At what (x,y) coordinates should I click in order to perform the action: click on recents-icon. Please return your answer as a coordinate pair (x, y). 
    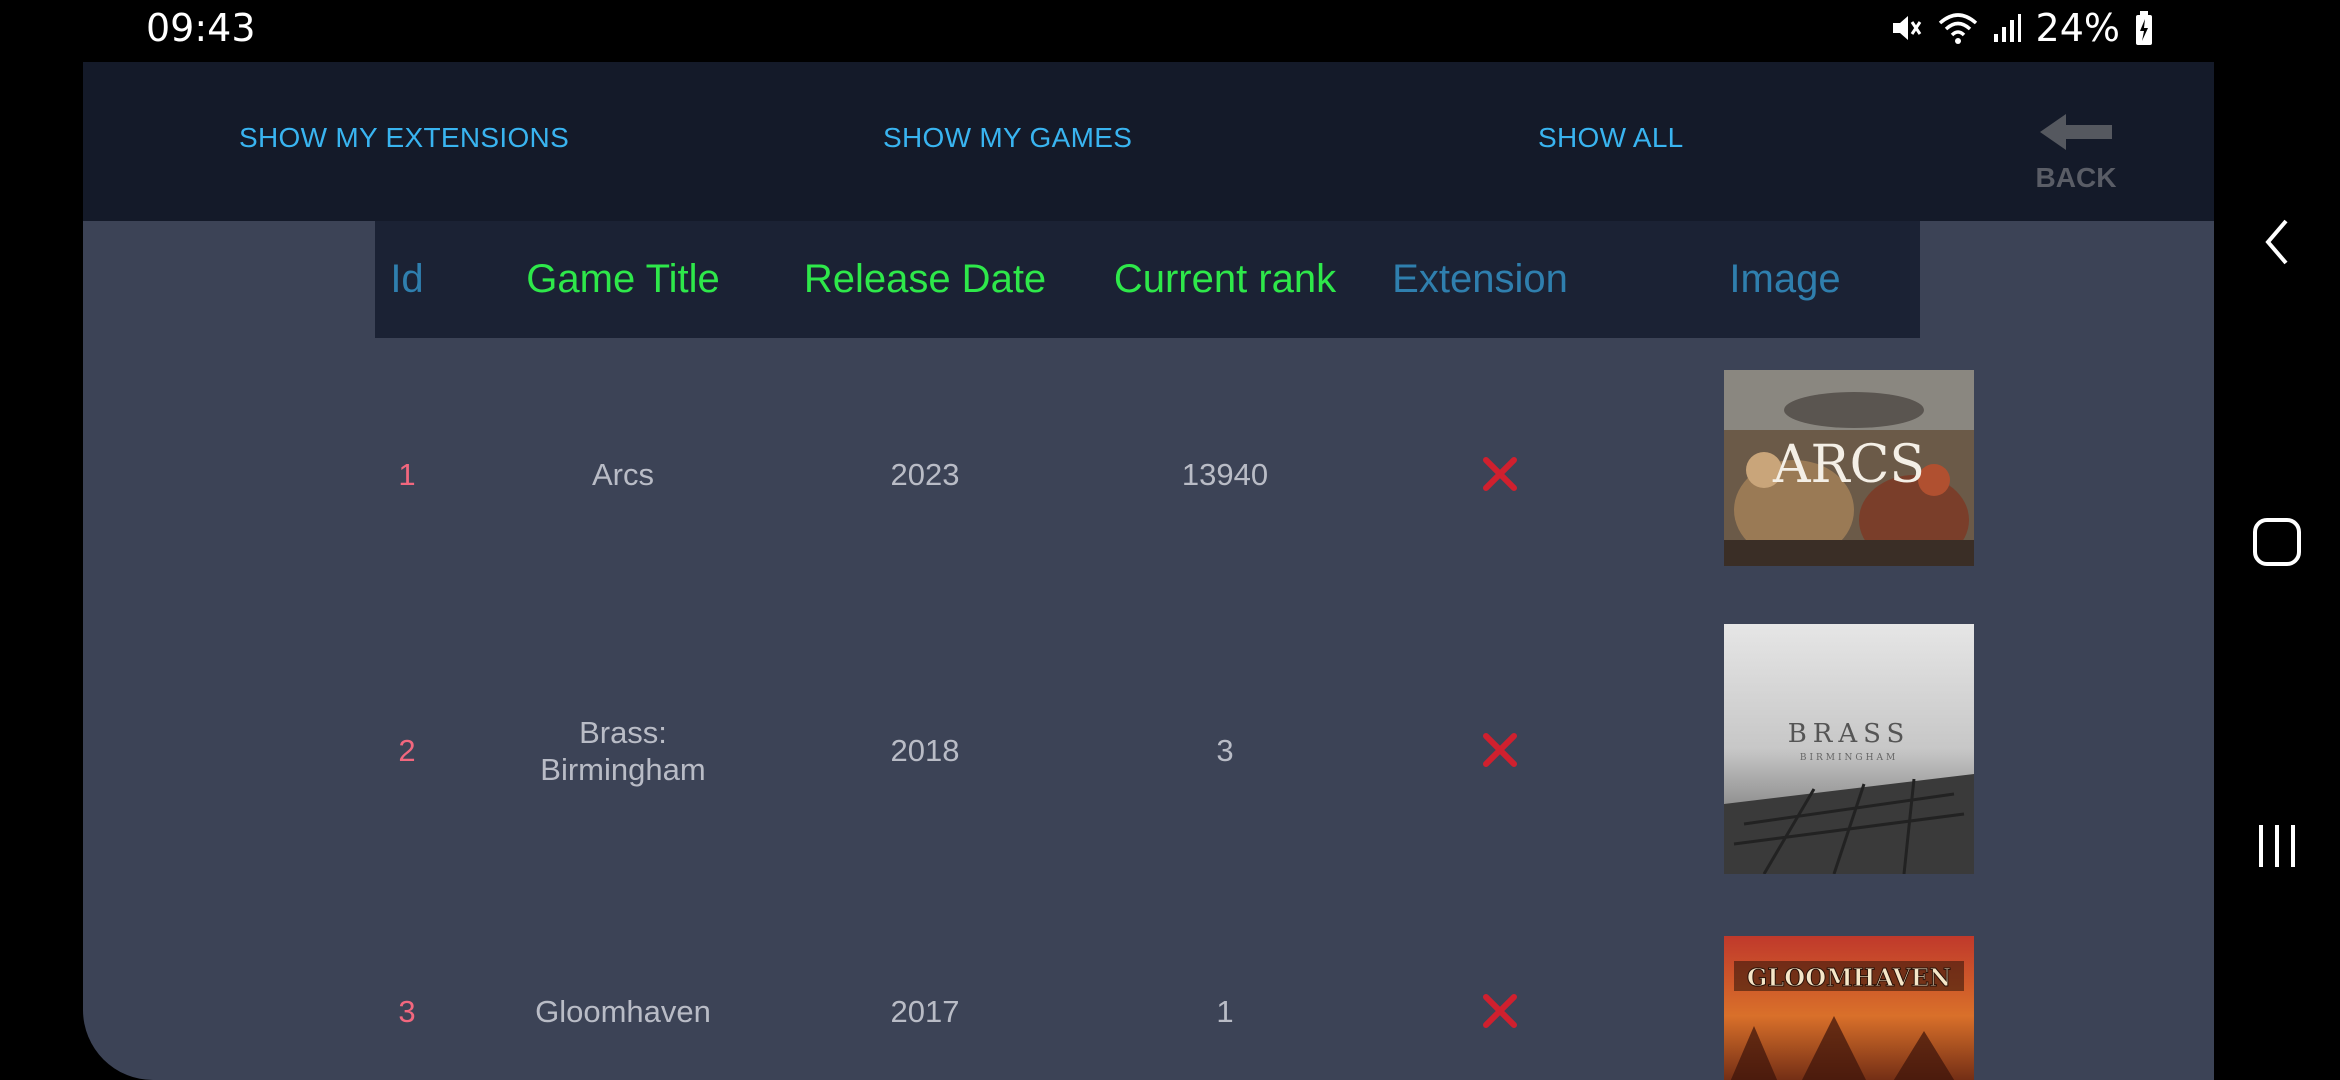
    Looking at the image, I should click on (2277, 848).